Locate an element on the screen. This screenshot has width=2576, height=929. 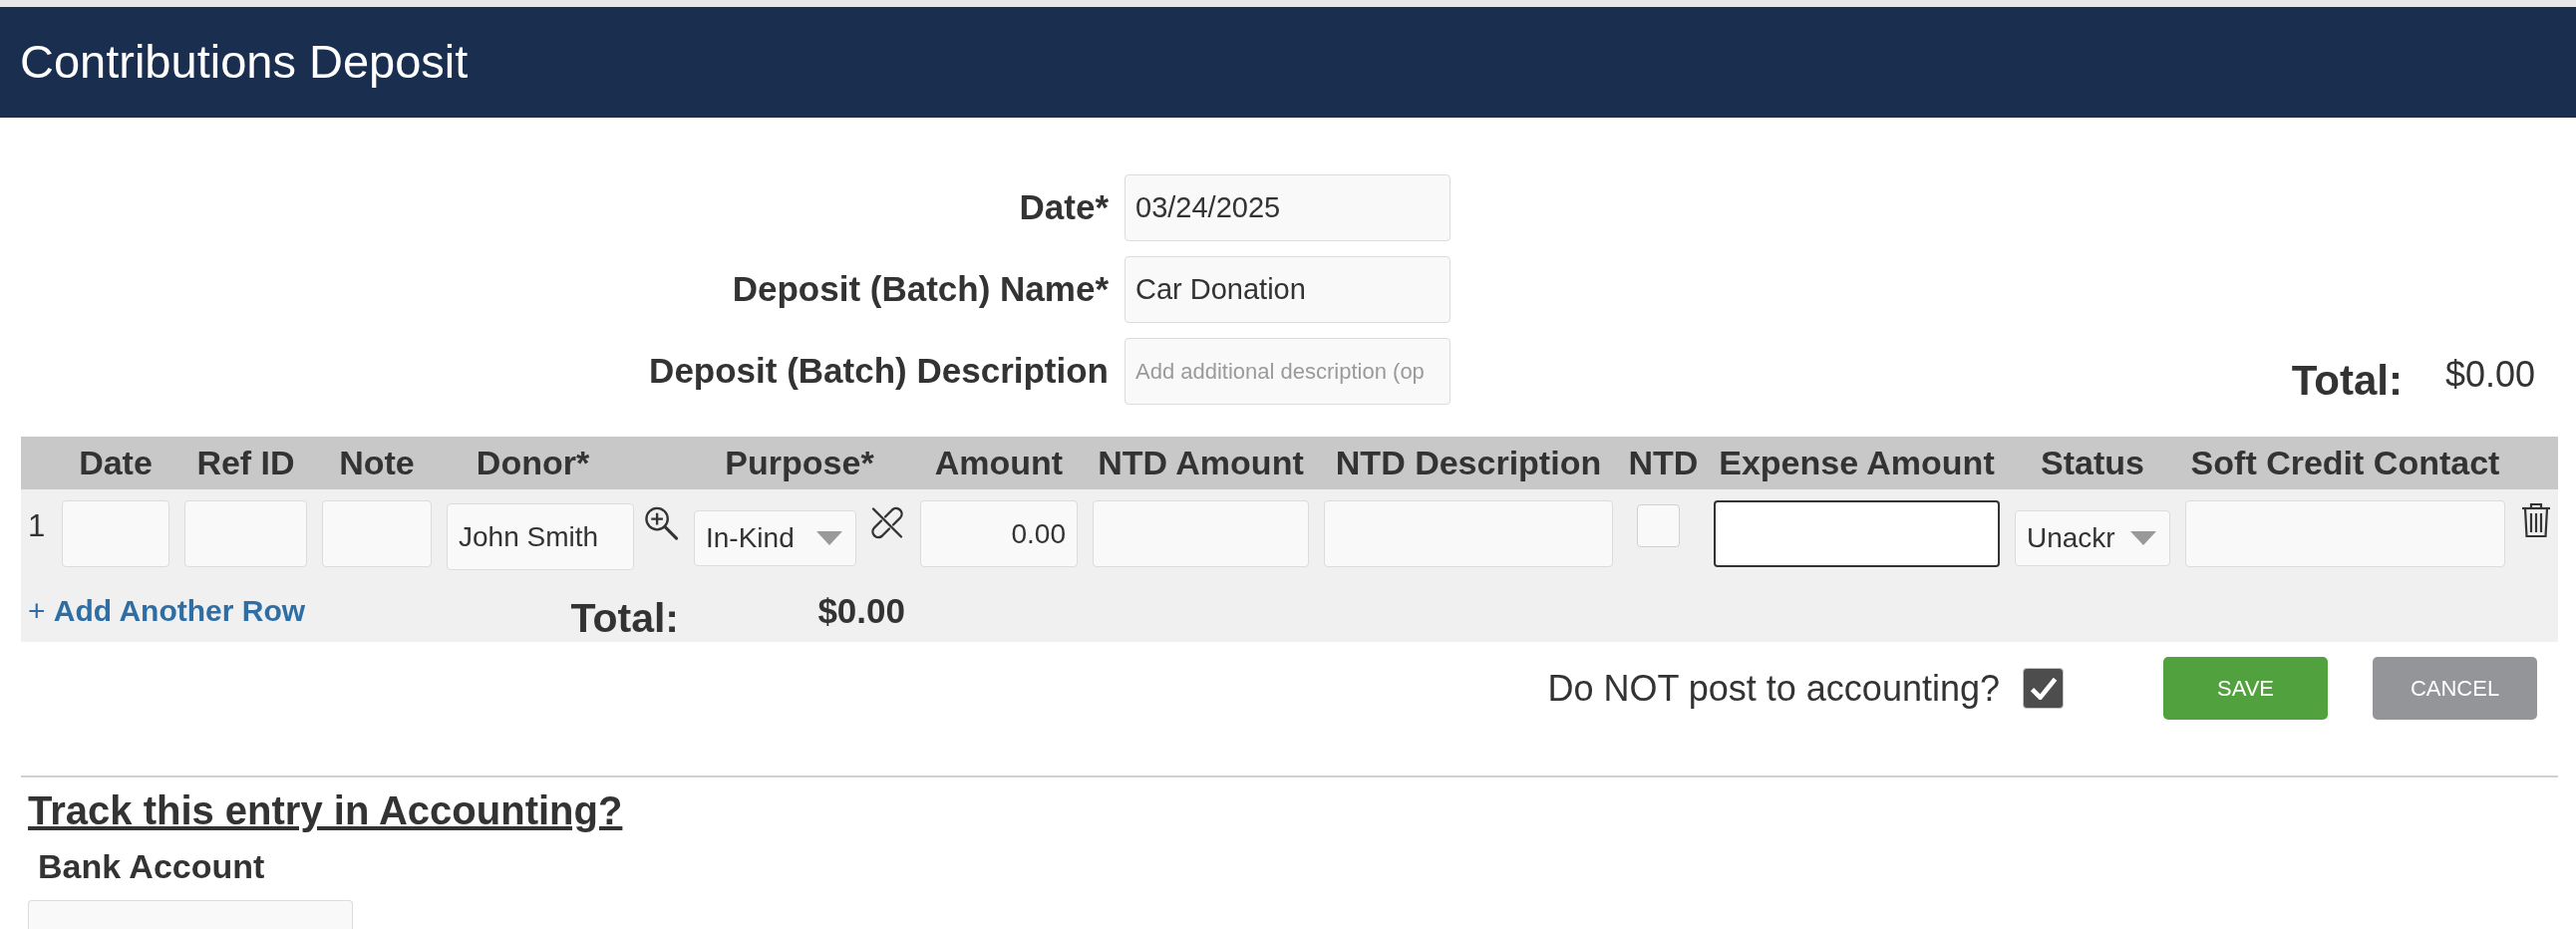
column-header: Expense Amount is located at coordinates (1857, 463).